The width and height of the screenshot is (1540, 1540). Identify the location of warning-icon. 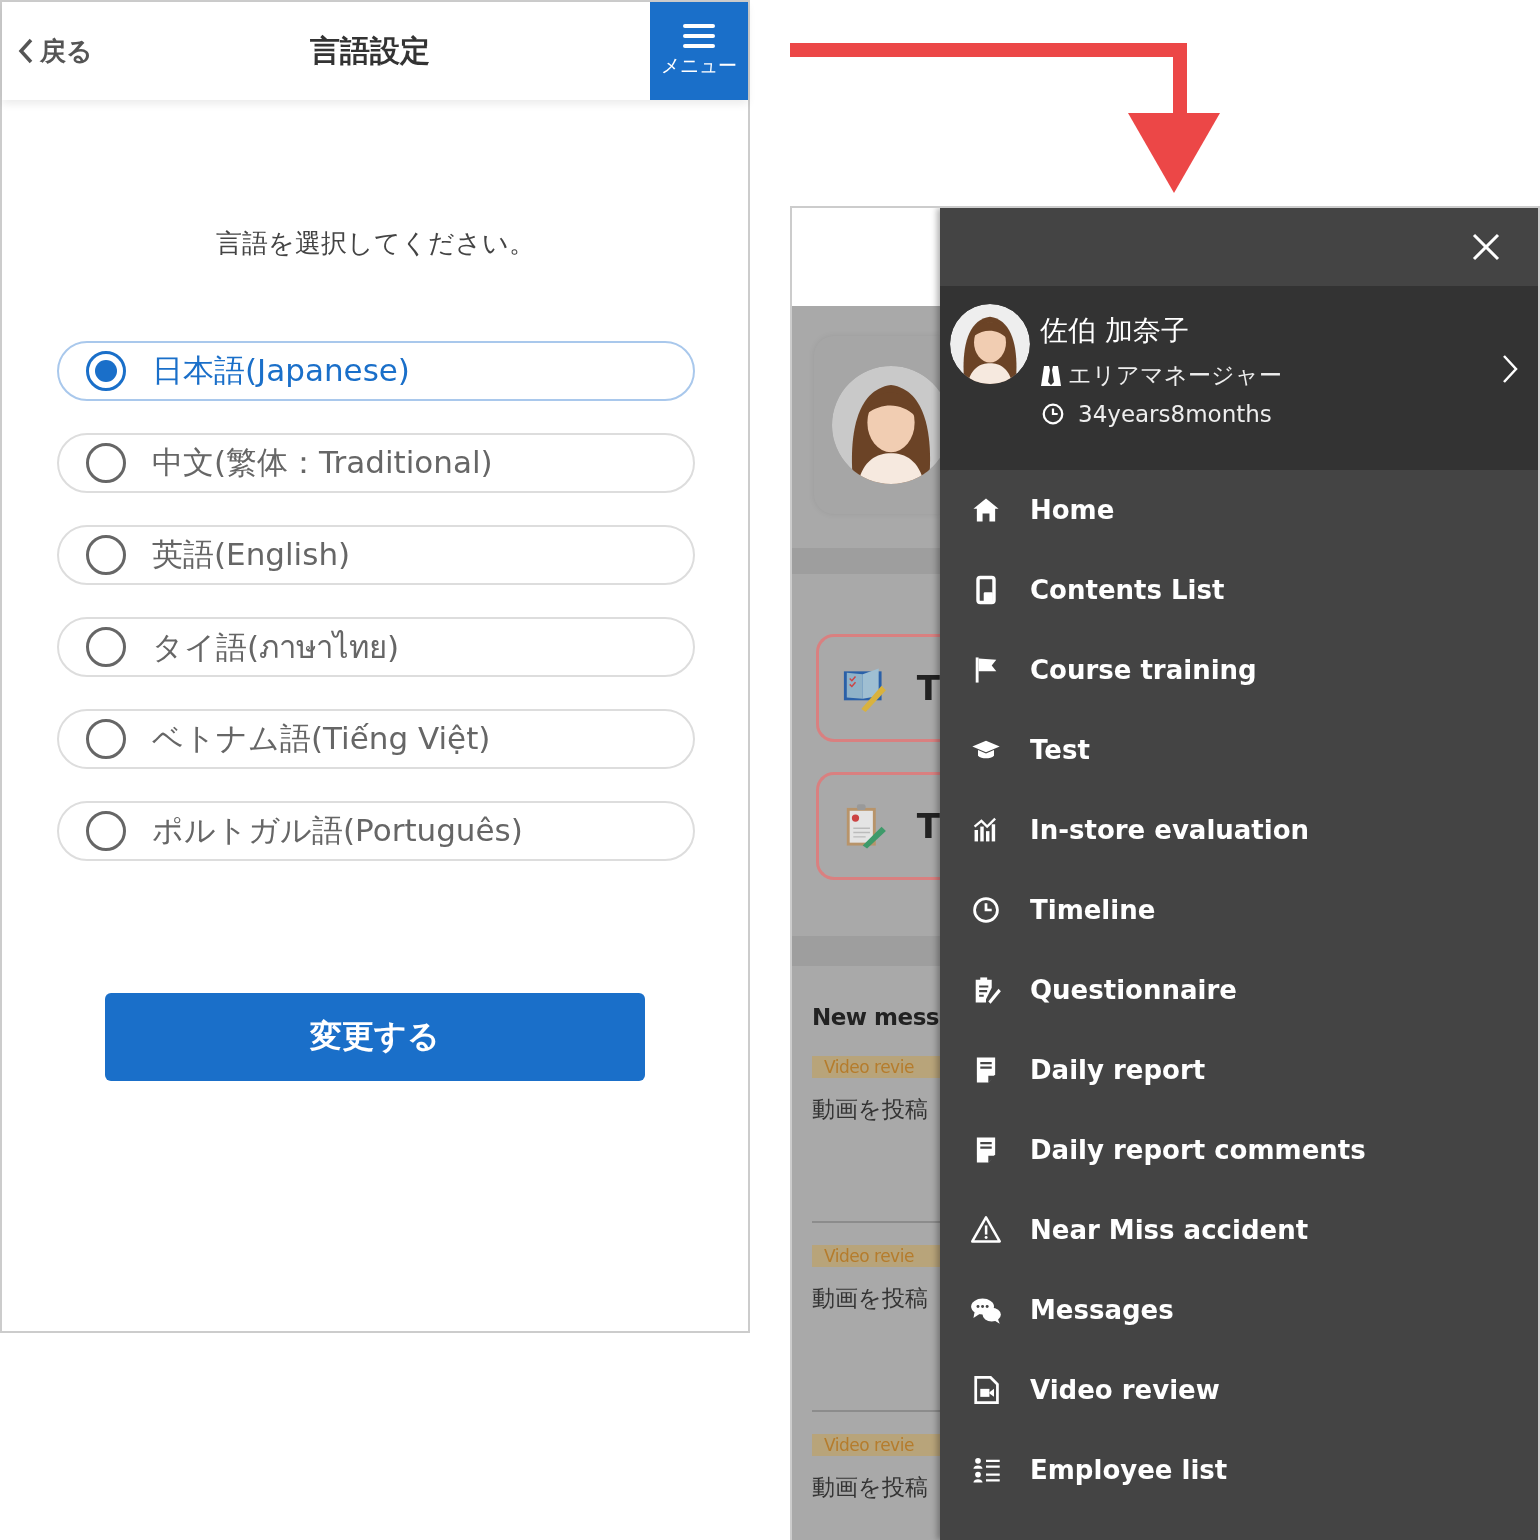
(986, 1230).